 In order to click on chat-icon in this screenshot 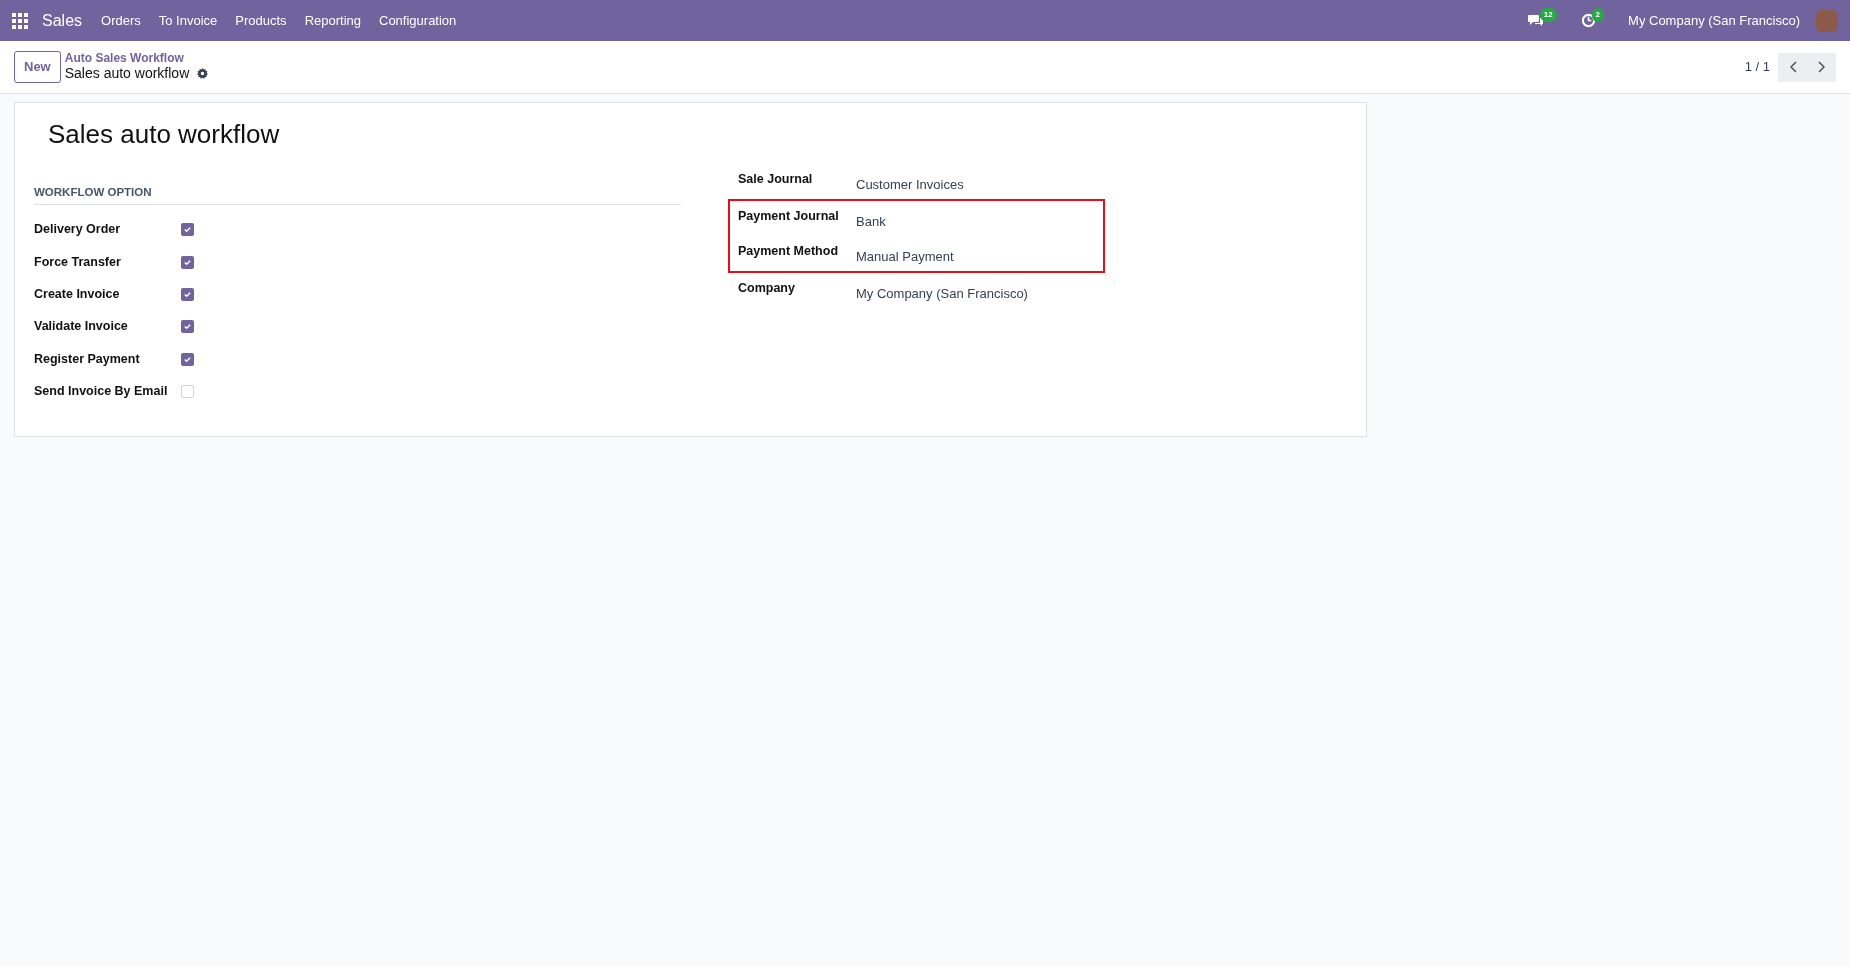, I will do `click(1535, 20)`.